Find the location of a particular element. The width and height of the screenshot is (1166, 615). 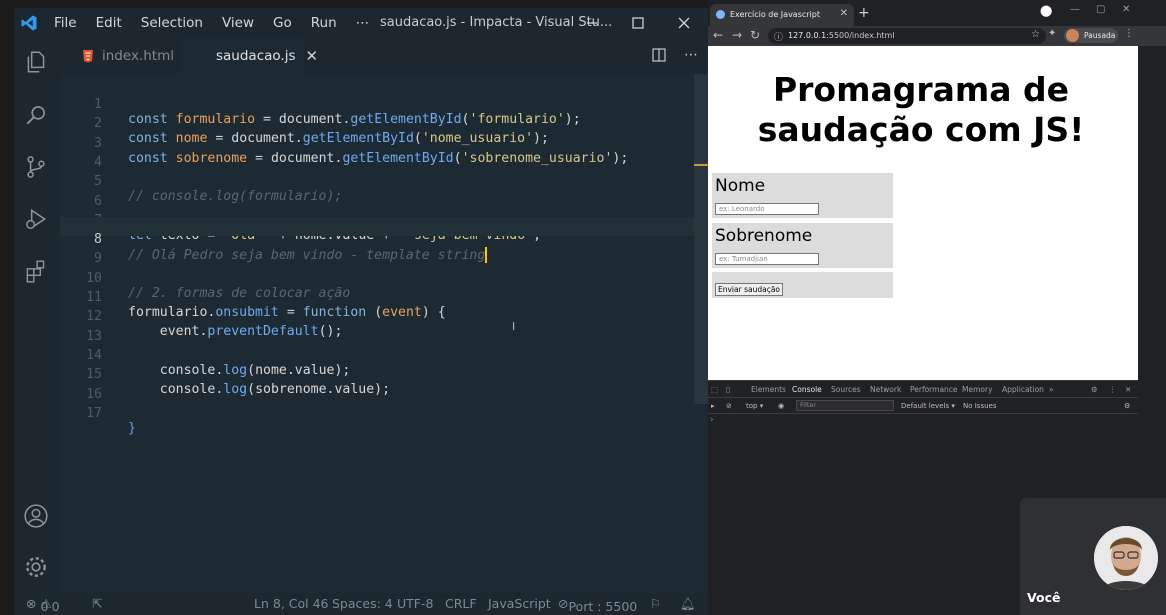

maximize-icon is located at coordinates (638, 23).